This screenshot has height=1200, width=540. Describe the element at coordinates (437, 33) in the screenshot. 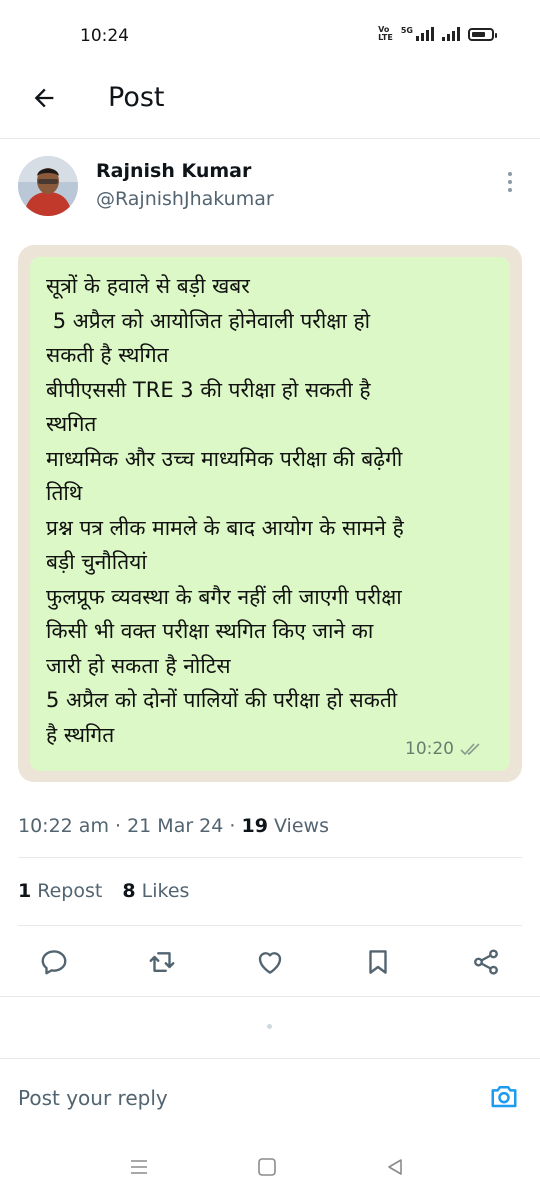

I see `status-indicators: Vo LTE 5G` at that location.